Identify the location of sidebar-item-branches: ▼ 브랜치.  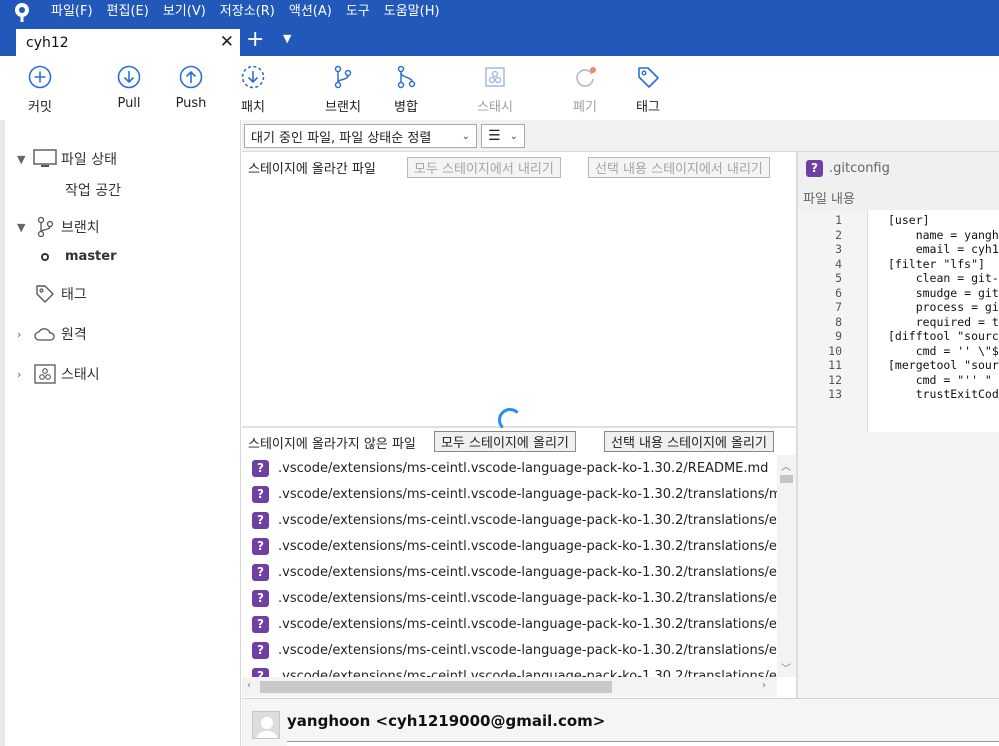
(58, 227).